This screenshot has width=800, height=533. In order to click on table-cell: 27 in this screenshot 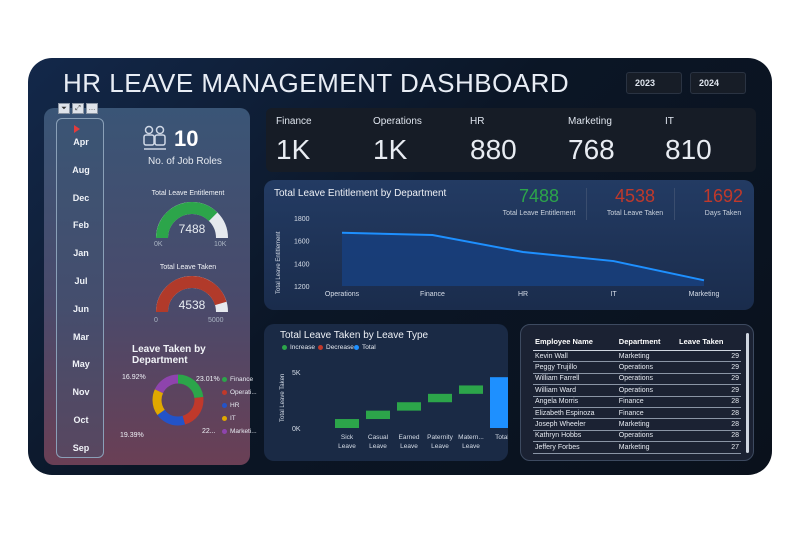, I will do `click(709, 447)`.